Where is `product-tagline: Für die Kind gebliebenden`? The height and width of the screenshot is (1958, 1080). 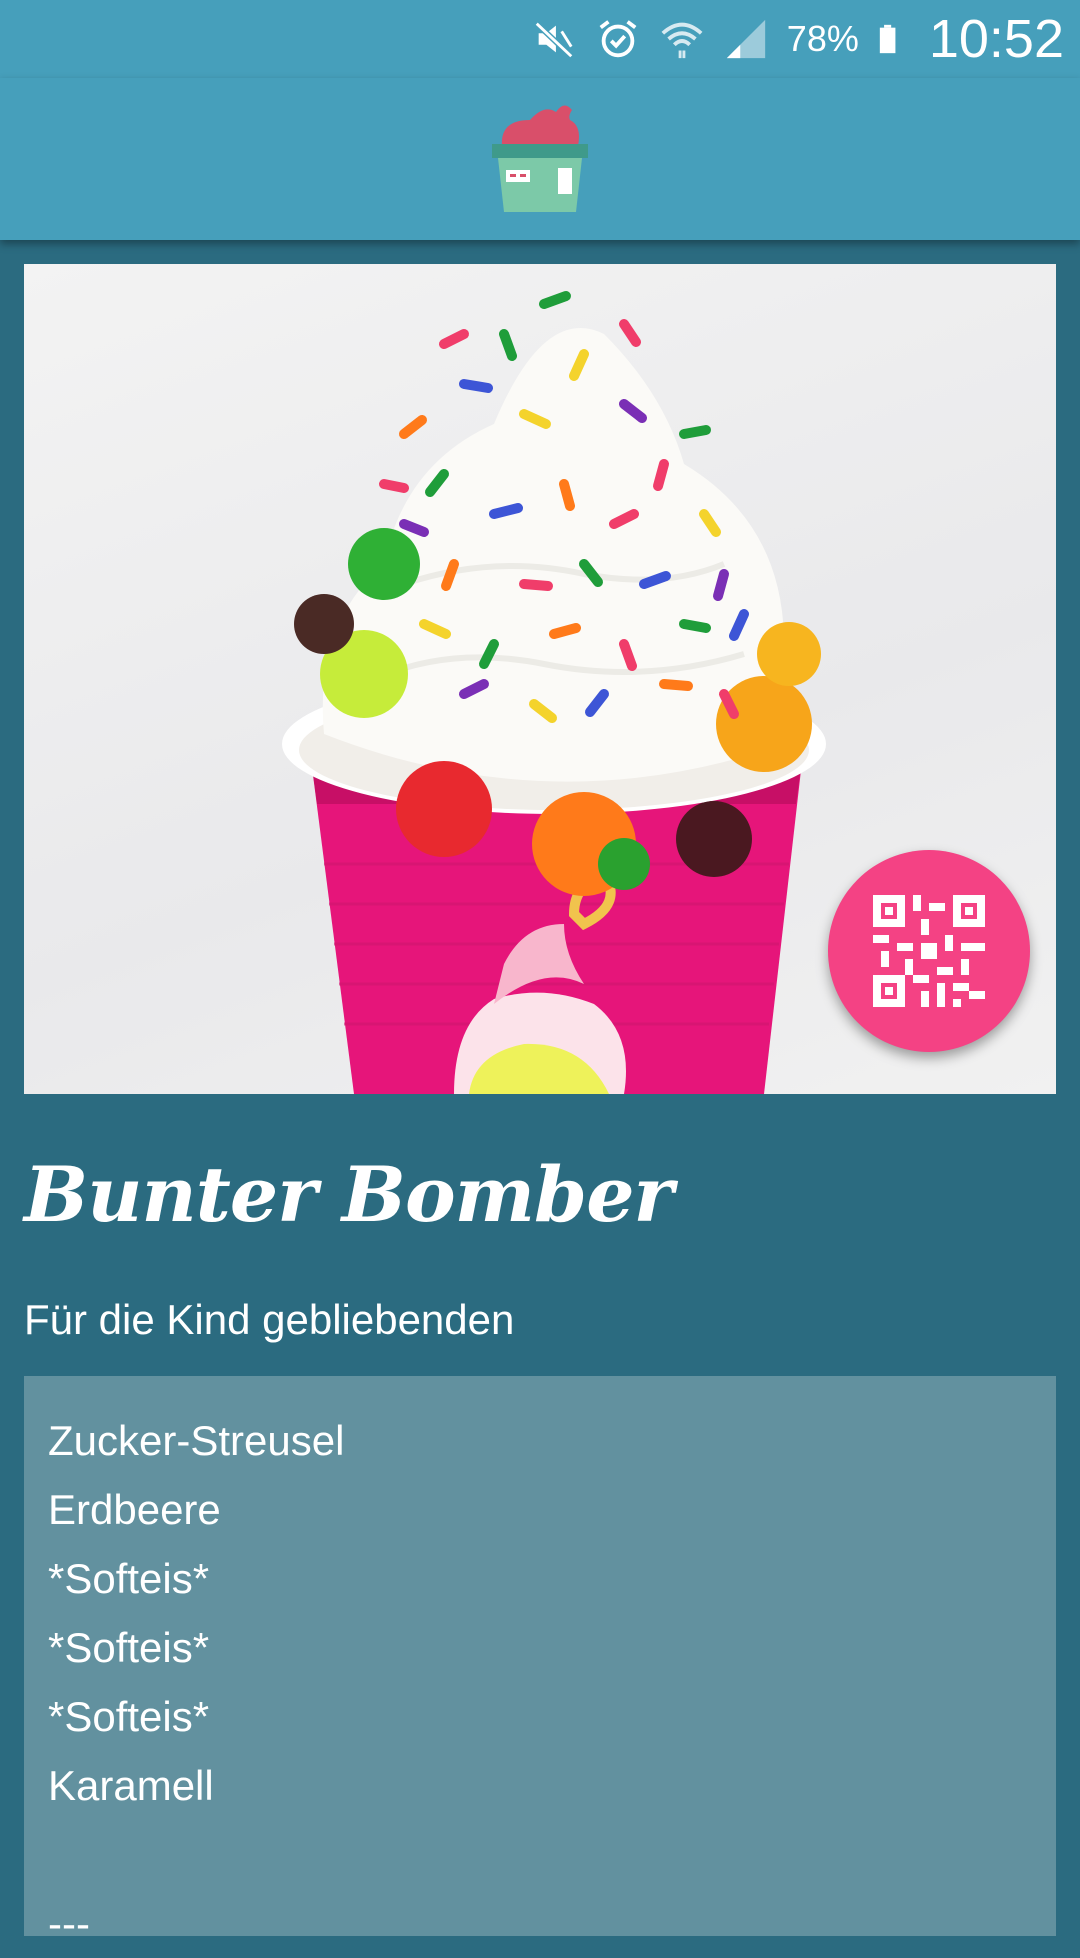 product-tagline: Für die Kind gebliebenden is located at coordinates (269, 1319).